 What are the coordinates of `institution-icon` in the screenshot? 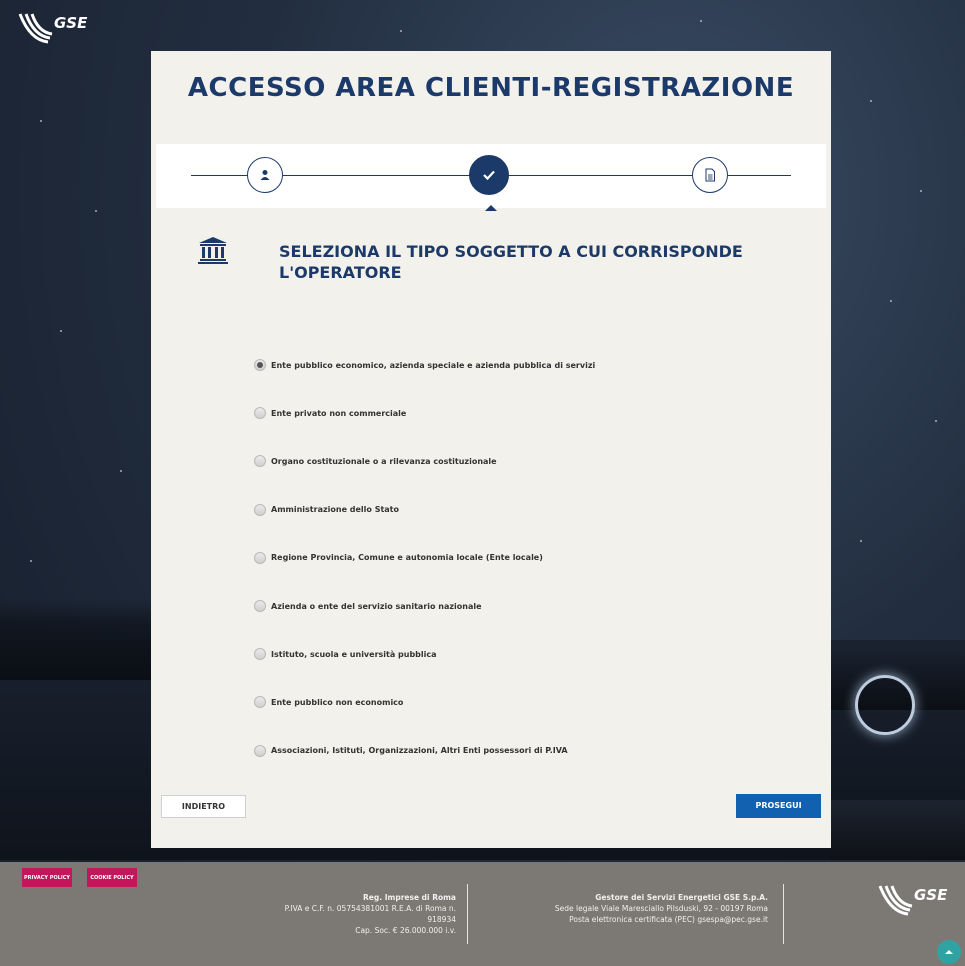 It's located at (213, 250).